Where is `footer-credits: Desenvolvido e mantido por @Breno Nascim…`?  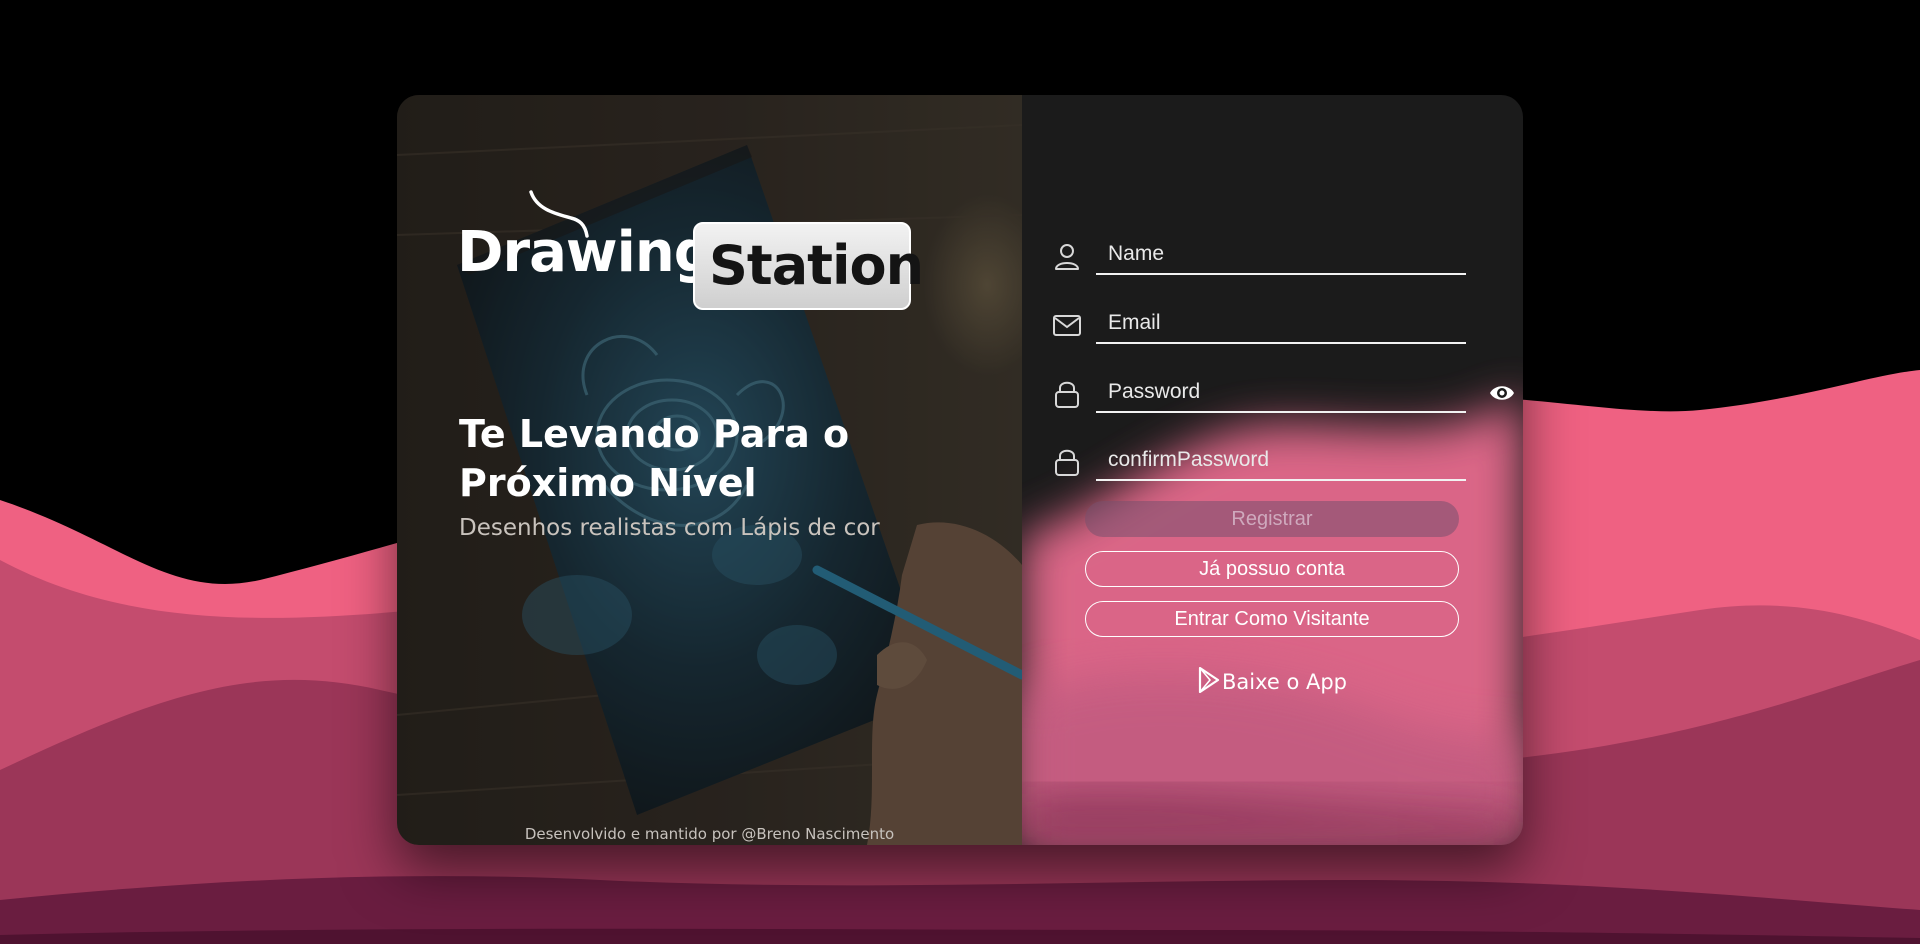
footer-credits: Desenvolvido e mantido por @Breno Nascim… is located at coordinates (709, 834).